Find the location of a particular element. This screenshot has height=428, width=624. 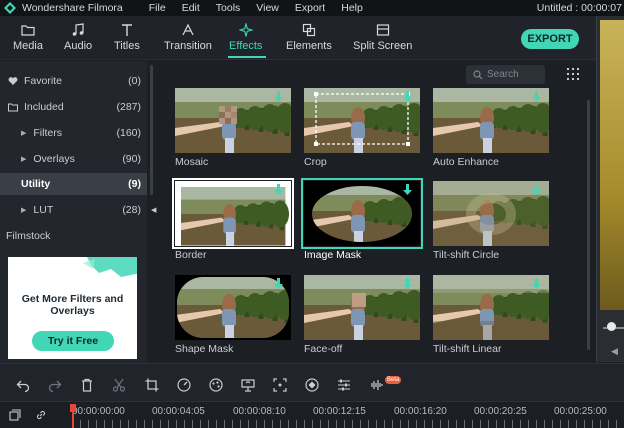

tab-transition: Transition is located at coordinates (188, 37).